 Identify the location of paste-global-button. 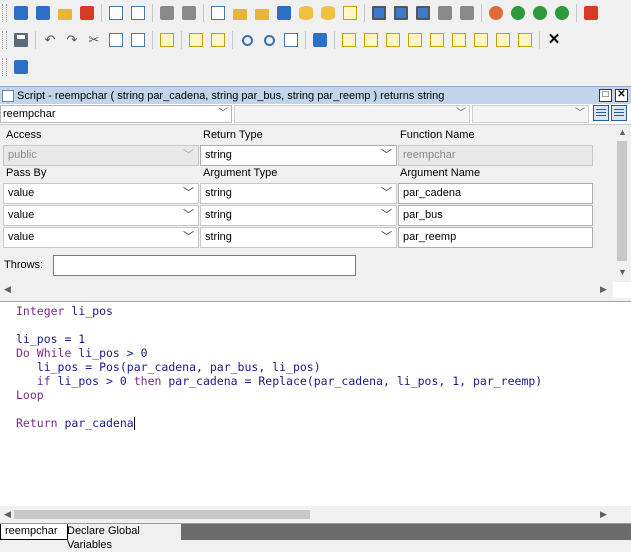
(459, 40).